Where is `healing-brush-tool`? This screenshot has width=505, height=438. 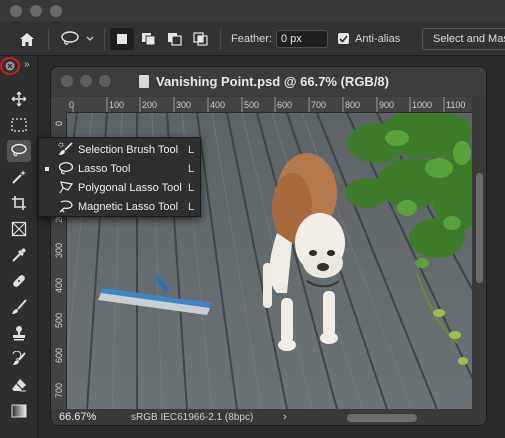
healing-brush-tool is located at coordinates (19, 281).